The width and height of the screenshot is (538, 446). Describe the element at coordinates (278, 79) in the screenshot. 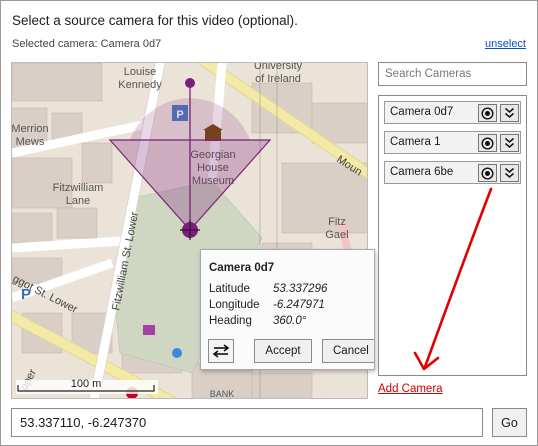

I see `svg-text: of Ireland` at that location.